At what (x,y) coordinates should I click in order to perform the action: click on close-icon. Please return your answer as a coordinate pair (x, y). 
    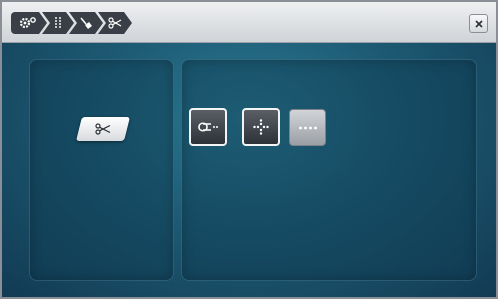
    Looking at the image, I should click on (478, 23).